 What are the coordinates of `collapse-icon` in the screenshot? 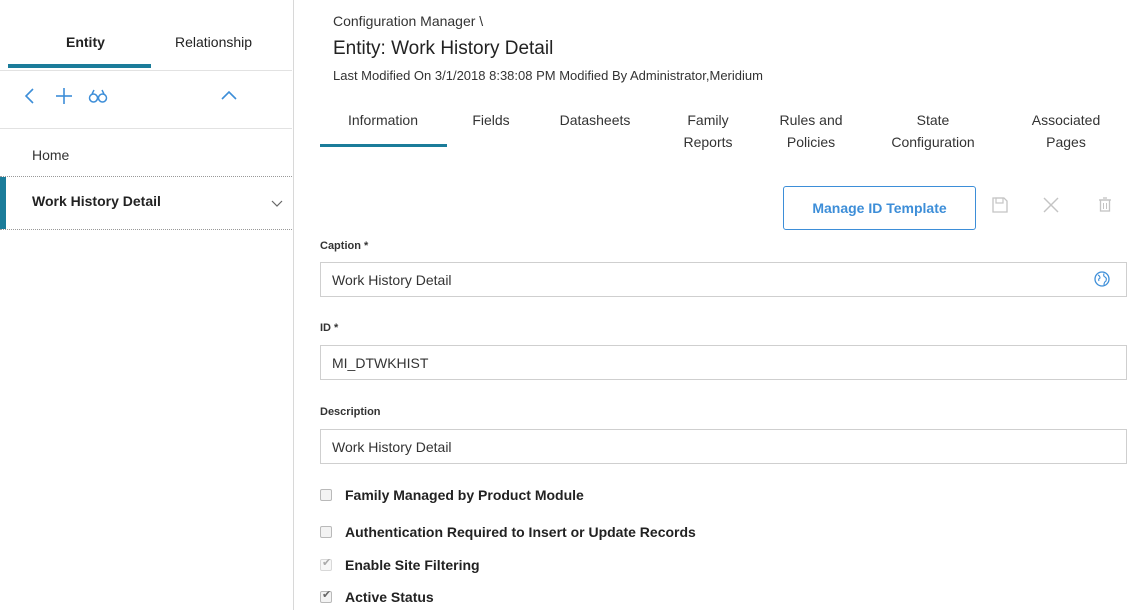 It's located at (229, 96).